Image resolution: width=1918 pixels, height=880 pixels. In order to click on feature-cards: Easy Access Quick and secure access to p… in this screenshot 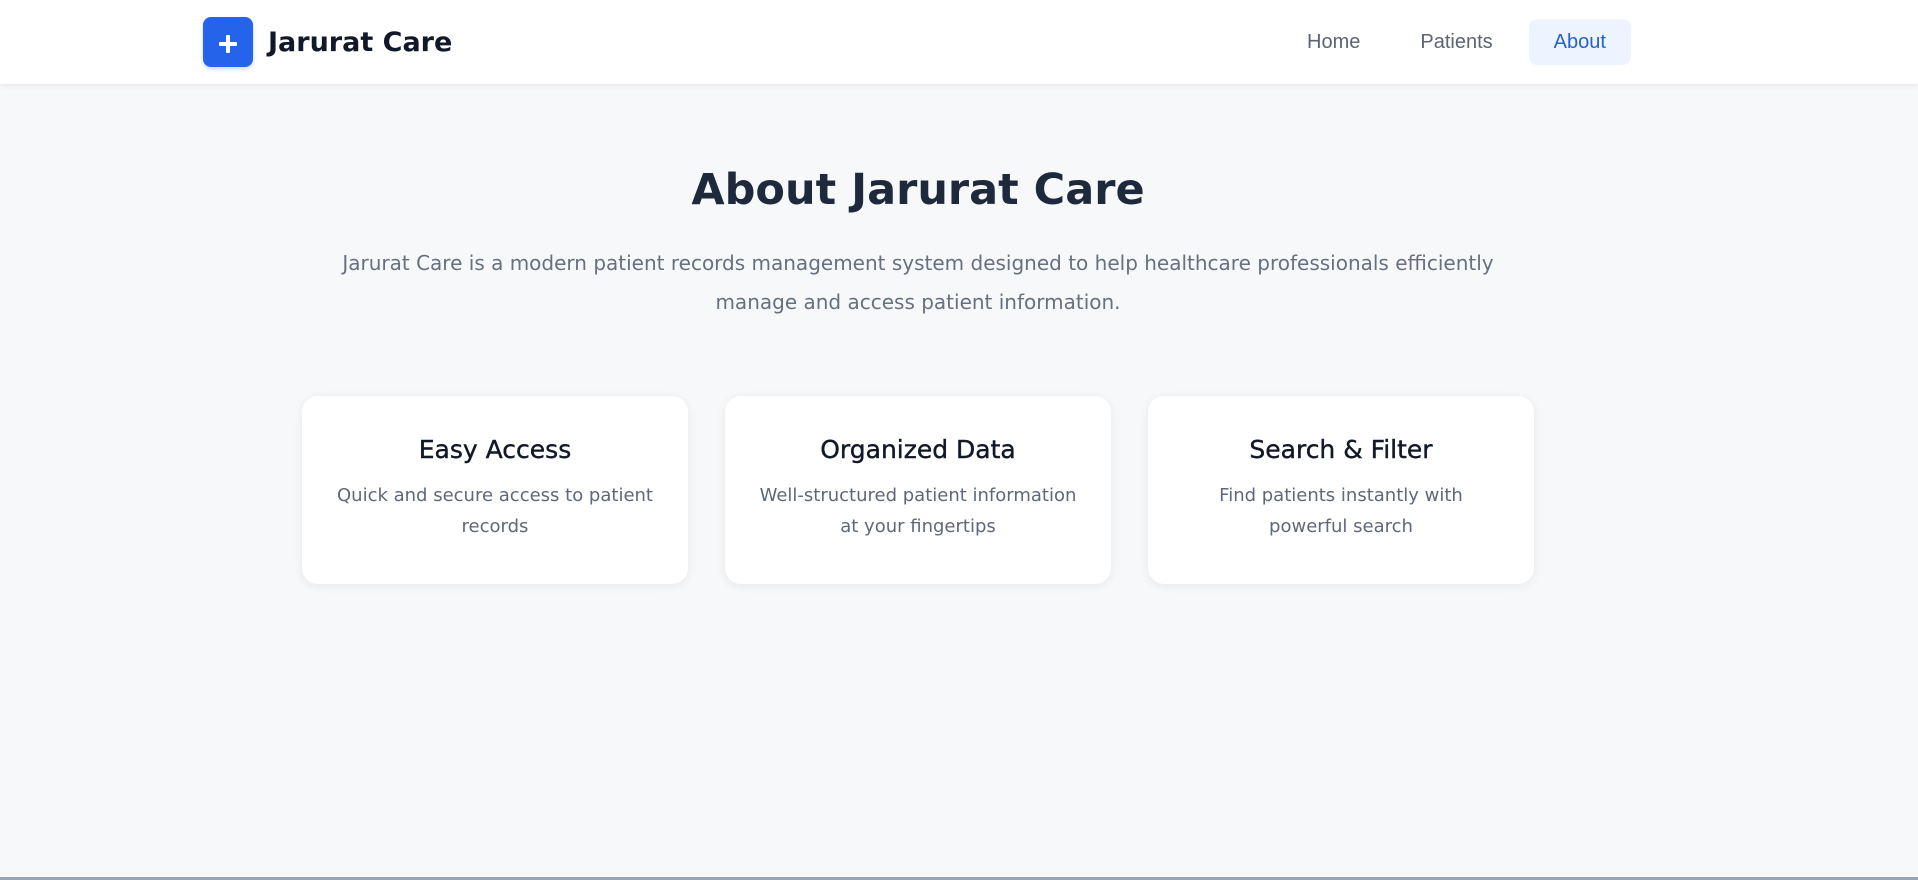, I will do `click(918, 490)`.